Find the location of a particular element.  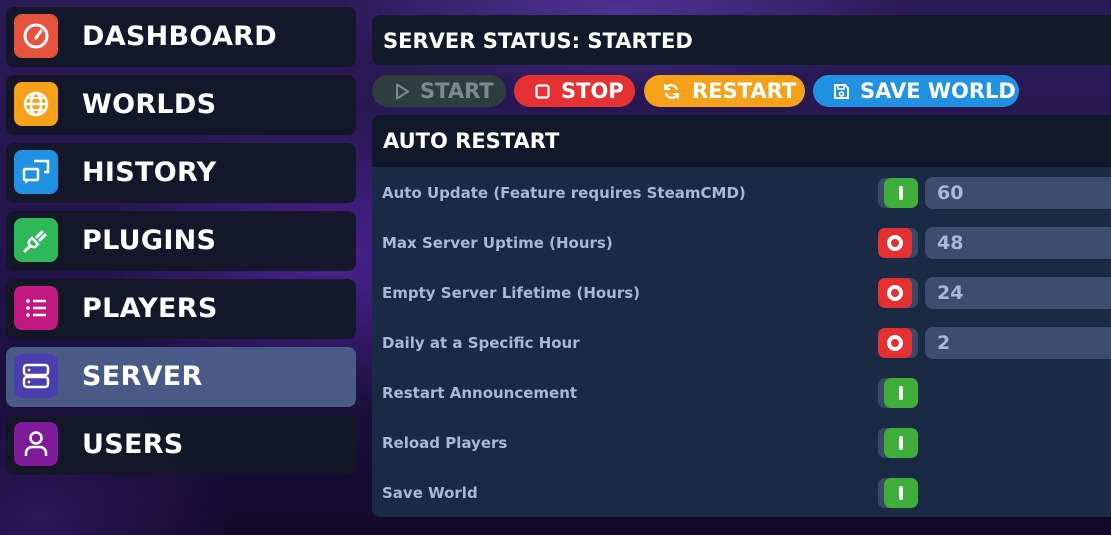

save-icon is located at coordinates (841, 91).